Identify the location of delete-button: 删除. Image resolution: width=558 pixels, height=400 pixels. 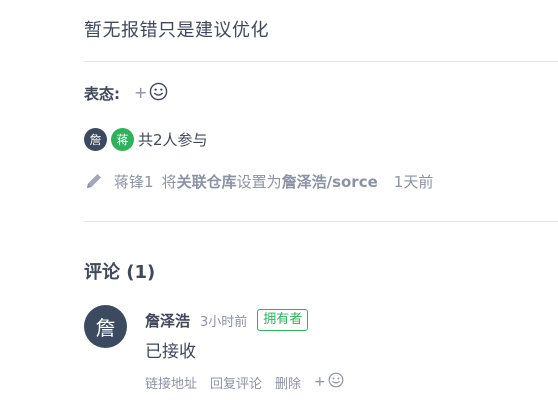
(288, 382).